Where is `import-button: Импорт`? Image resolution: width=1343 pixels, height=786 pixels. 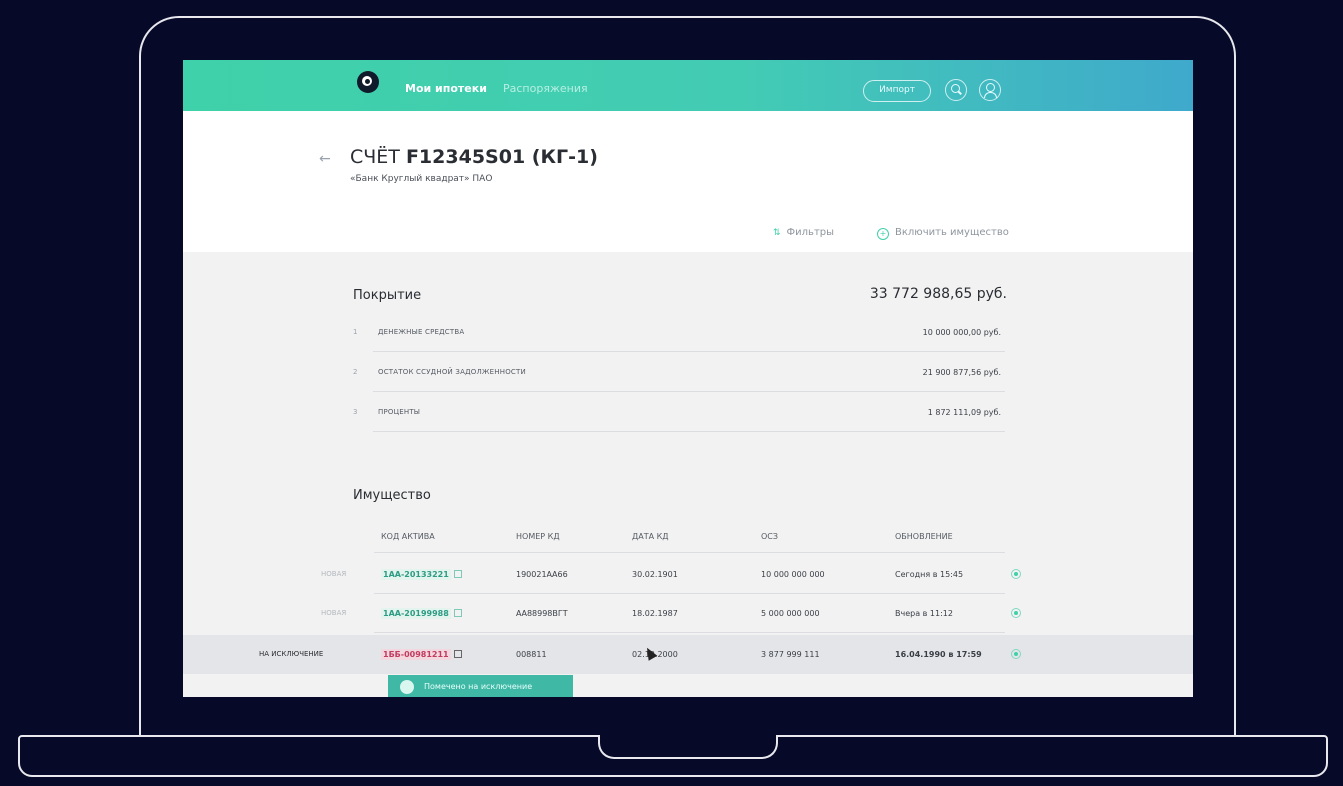
import-button: Импорт is located at coordinates (897, 91).